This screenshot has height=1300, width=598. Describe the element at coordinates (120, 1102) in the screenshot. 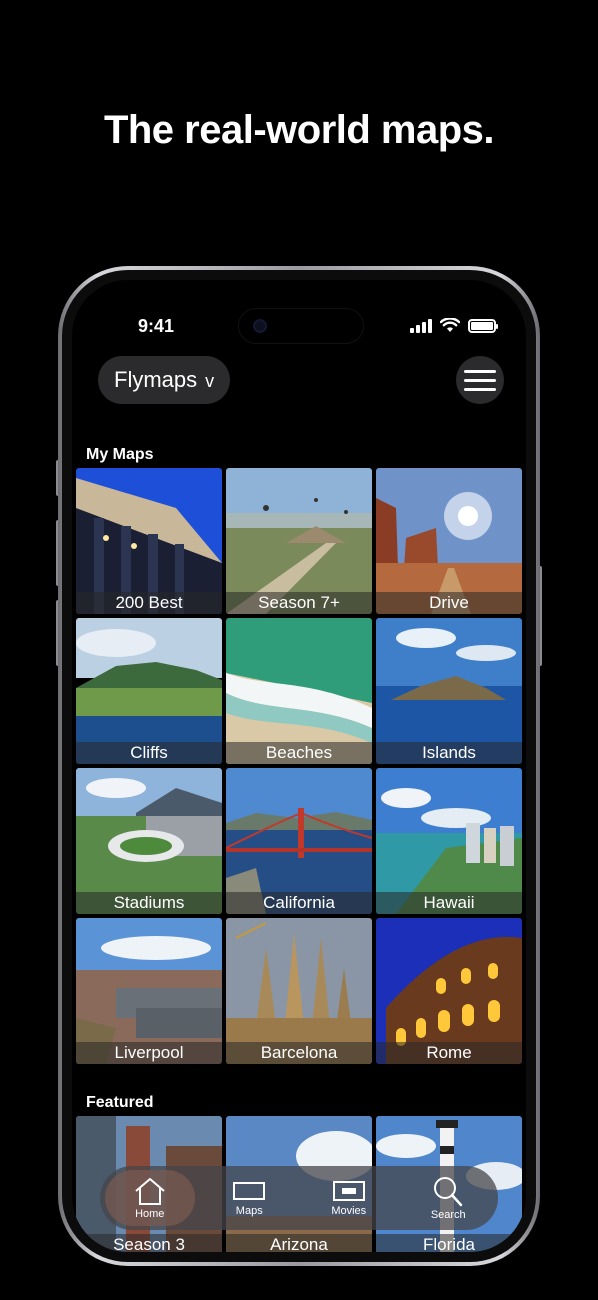

I see `section-title-featured: Featured` at that location.